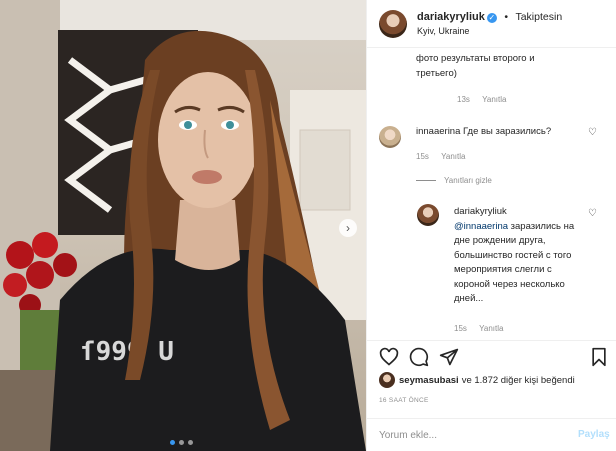 Image resolution: width=616 pixels, height=451 pixels. I want to click on comment-time: 13s, so click(463, 99).